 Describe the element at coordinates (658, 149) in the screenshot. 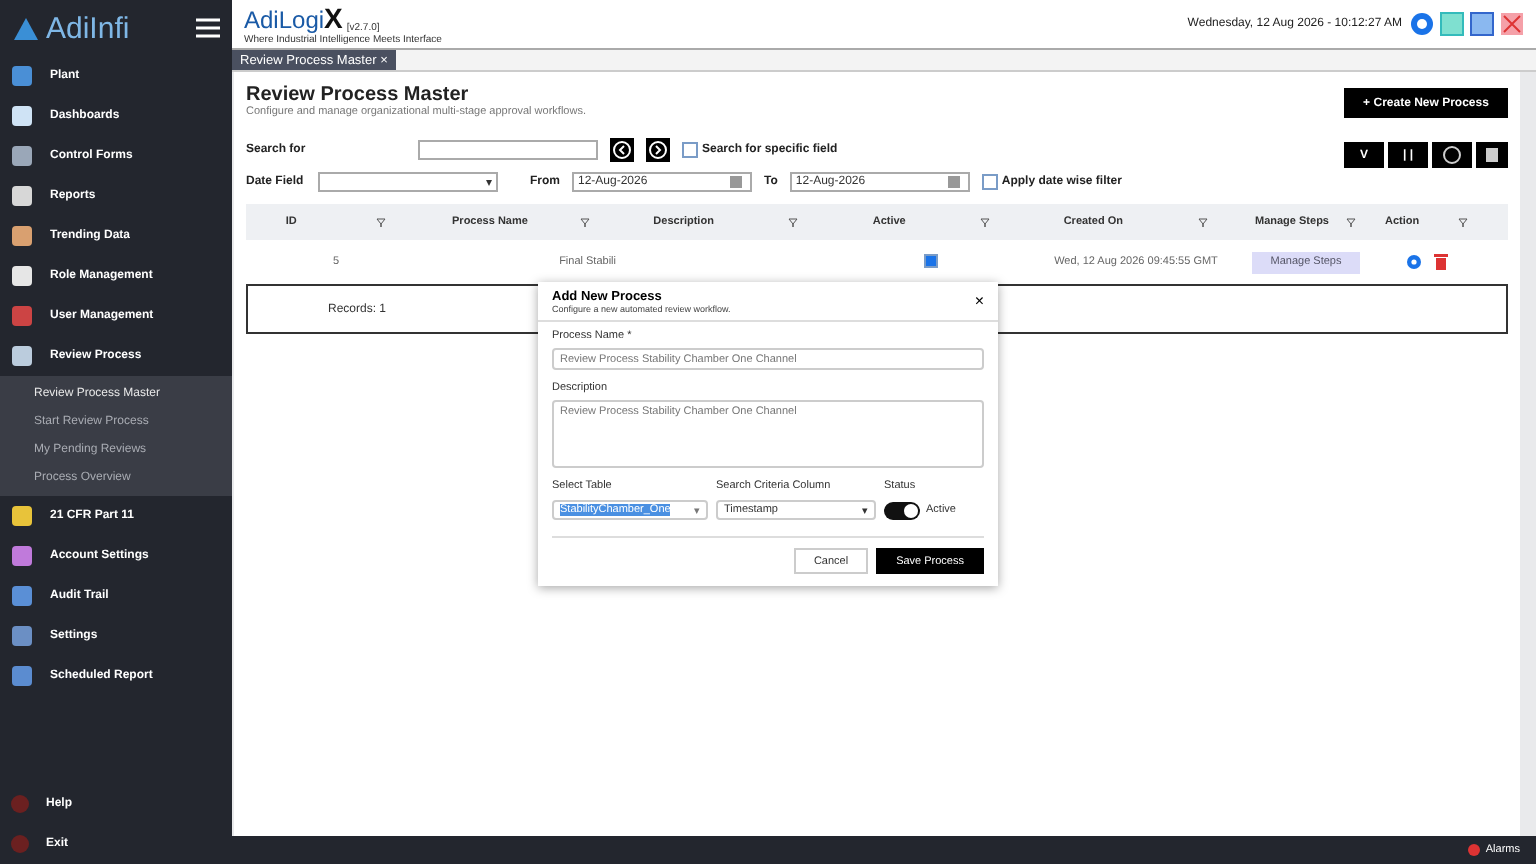

I see `next-icon` at that location.